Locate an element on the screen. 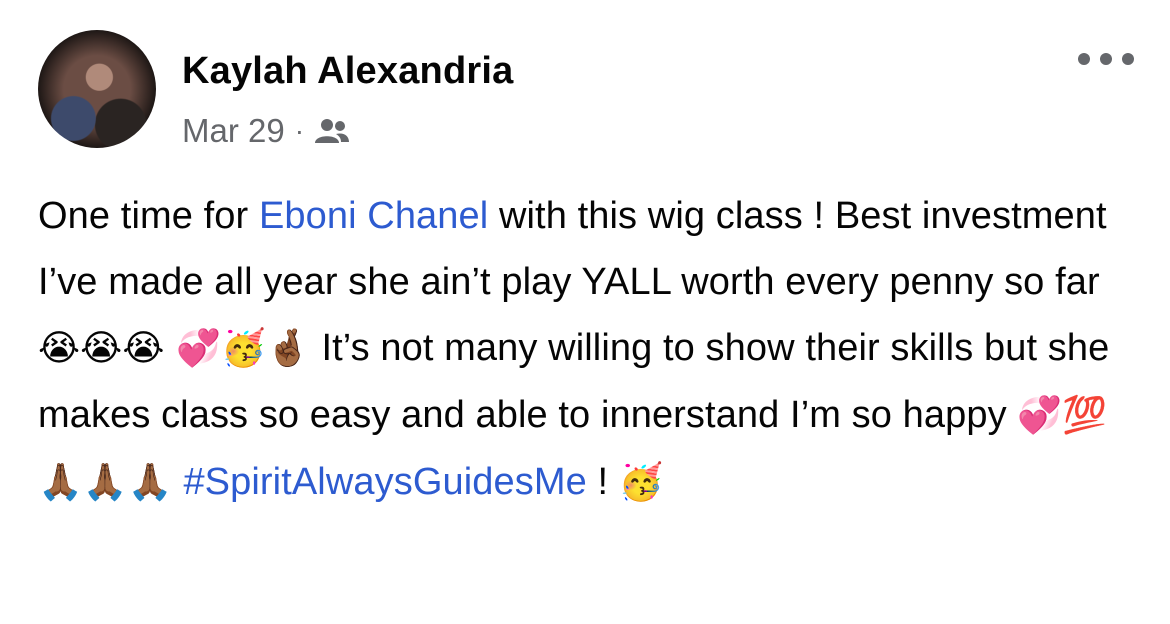 This screenshot has width=1170, height=624. hashtag-link: #SpiritAlwaysGuidesMe is located at coordinates (384, 482).